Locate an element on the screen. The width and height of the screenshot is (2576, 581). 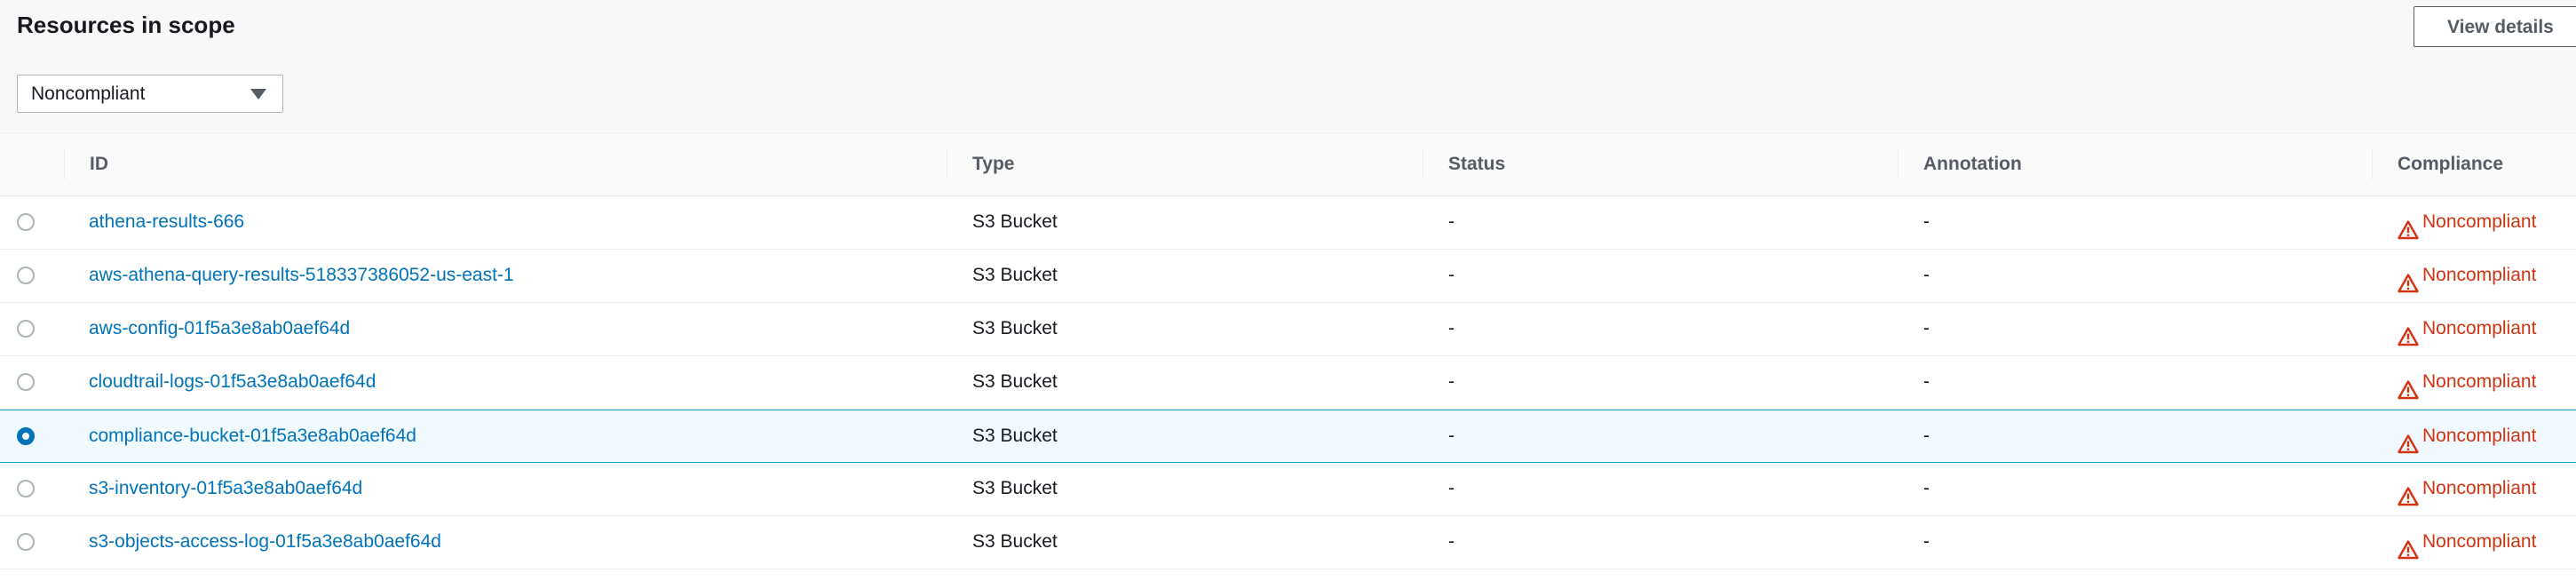
view-details-button: View details is located at coordinates (2495, 26).